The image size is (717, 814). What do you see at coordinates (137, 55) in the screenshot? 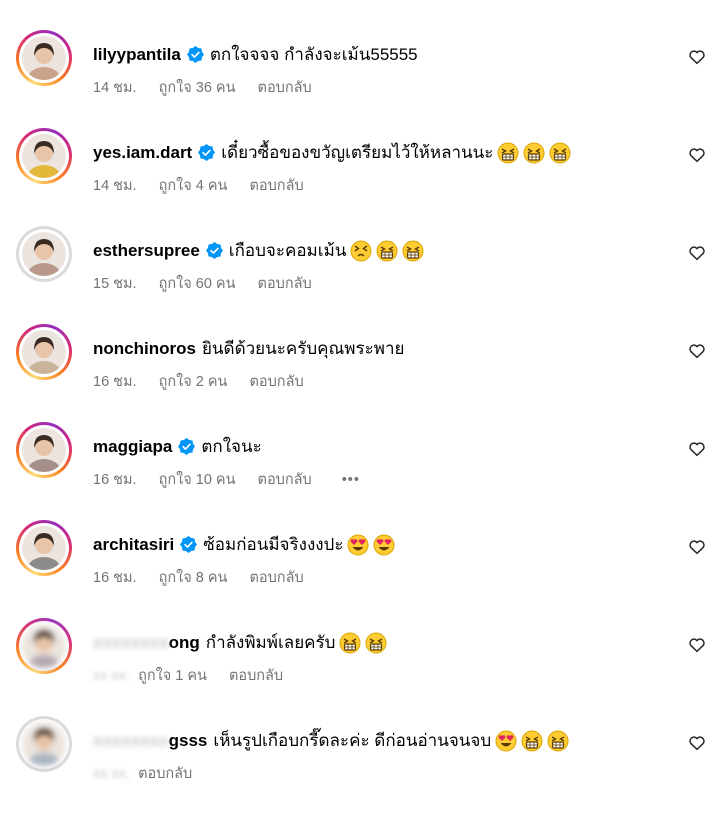
I see `comment-username: lilyypantila` at bounding box center [137, 55].